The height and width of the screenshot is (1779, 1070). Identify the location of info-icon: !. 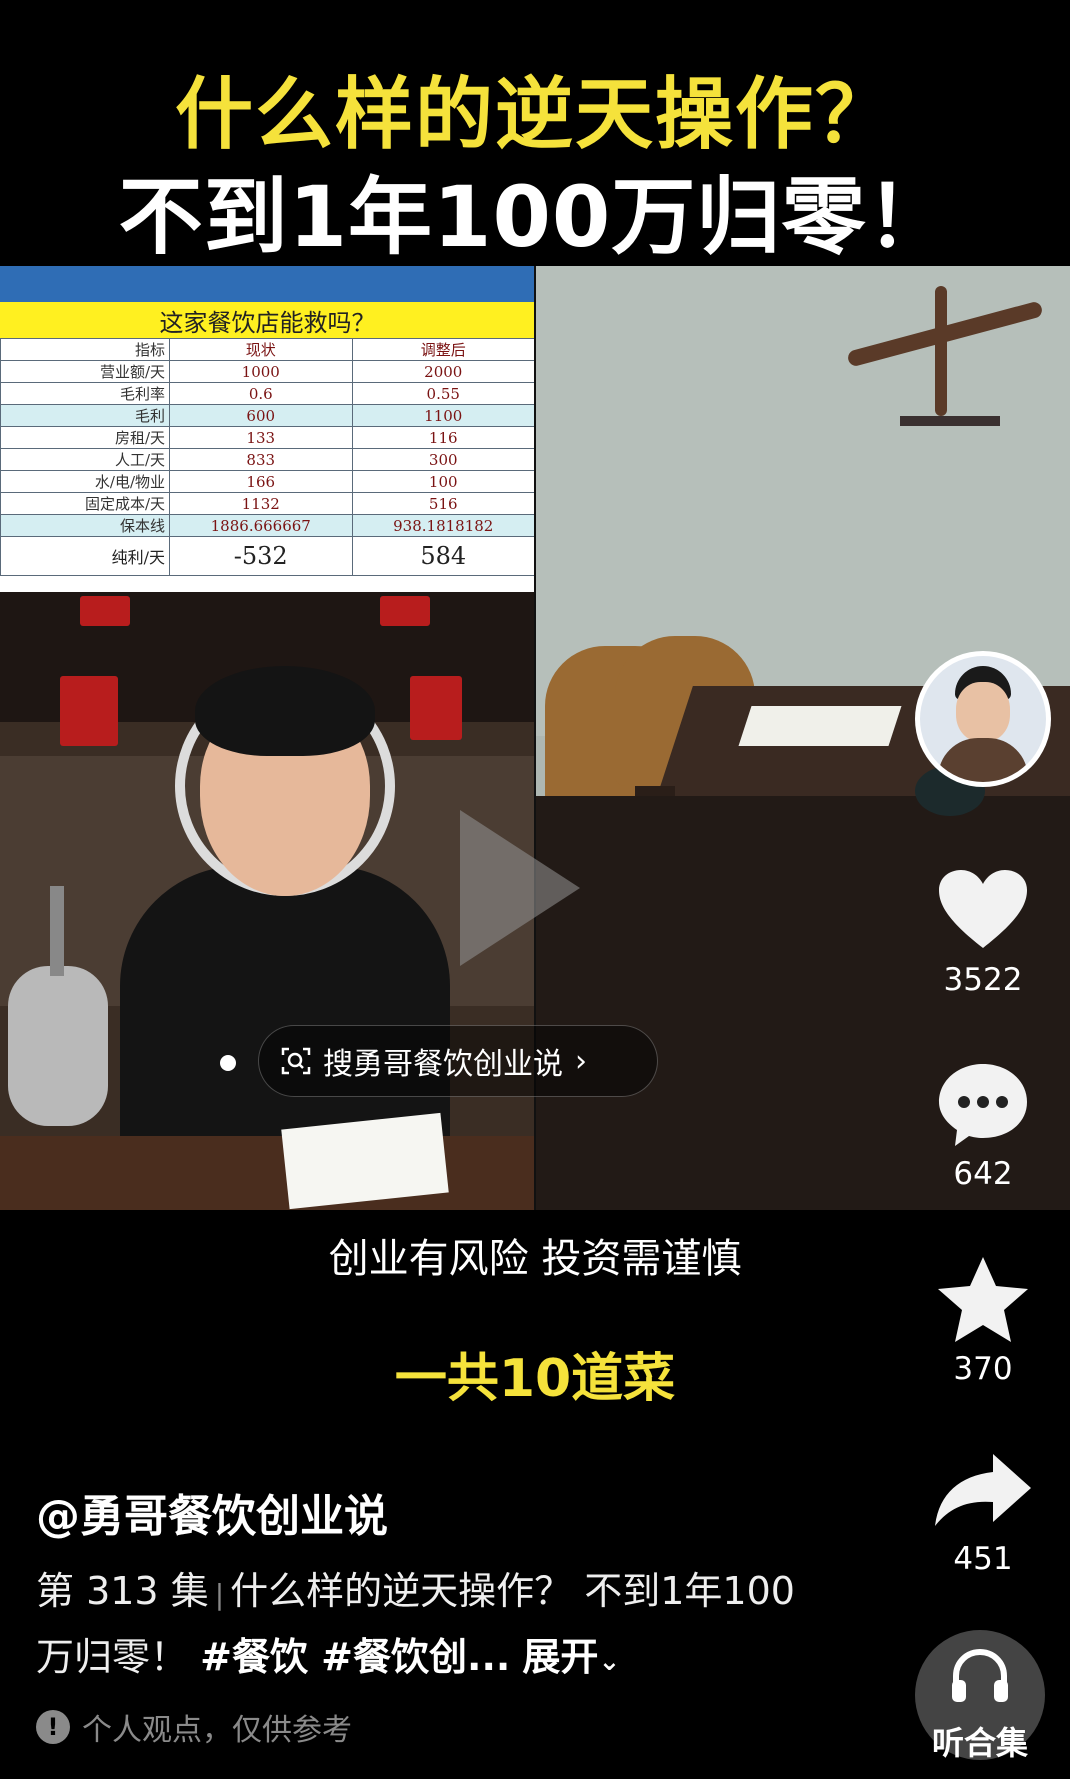
(53, 1727).